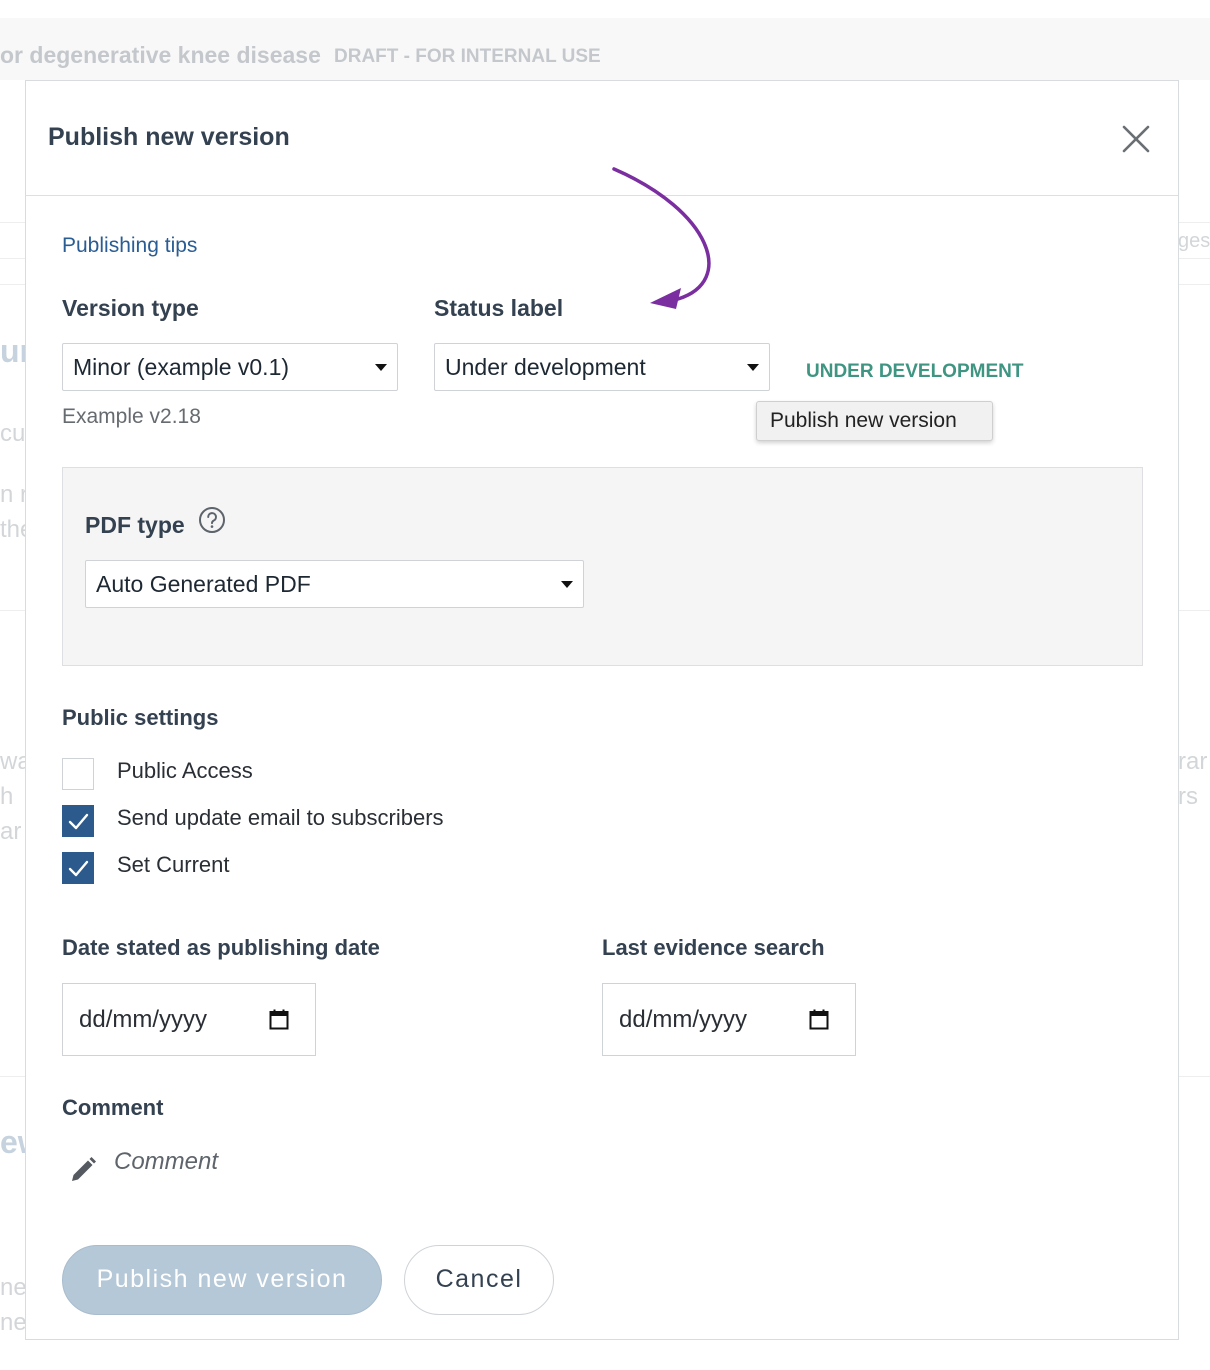 This screenshot has width=1210, height=1370. I want to click on status-badge: UNDER DEVELOPMENT, so click(915, 371).